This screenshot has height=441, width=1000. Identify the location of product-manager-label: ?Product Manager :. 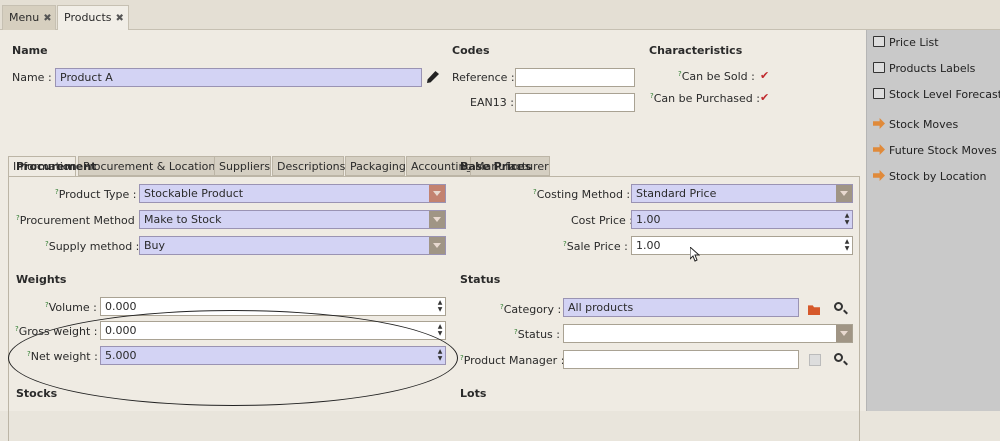
(512, 360).